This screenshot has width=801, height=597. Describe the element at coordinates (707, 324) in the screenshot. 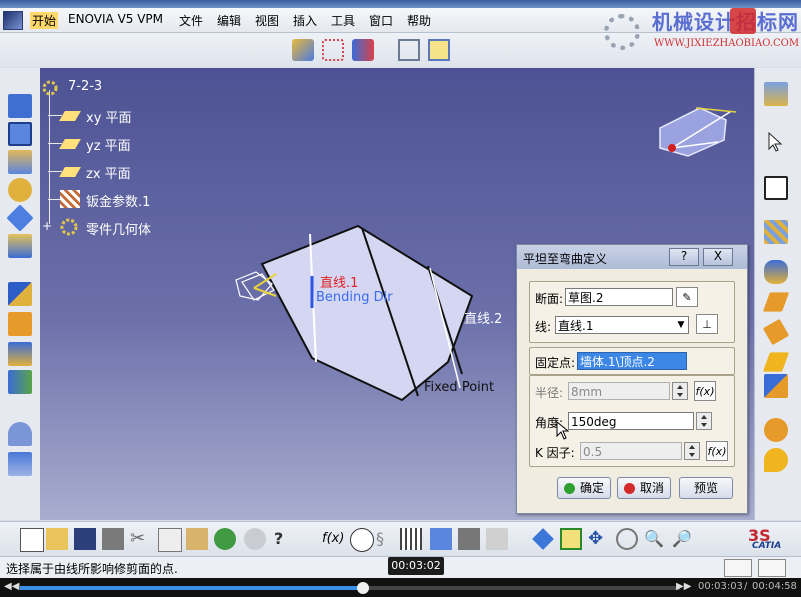

I see `axis-select-icon: ⊥` at that location.